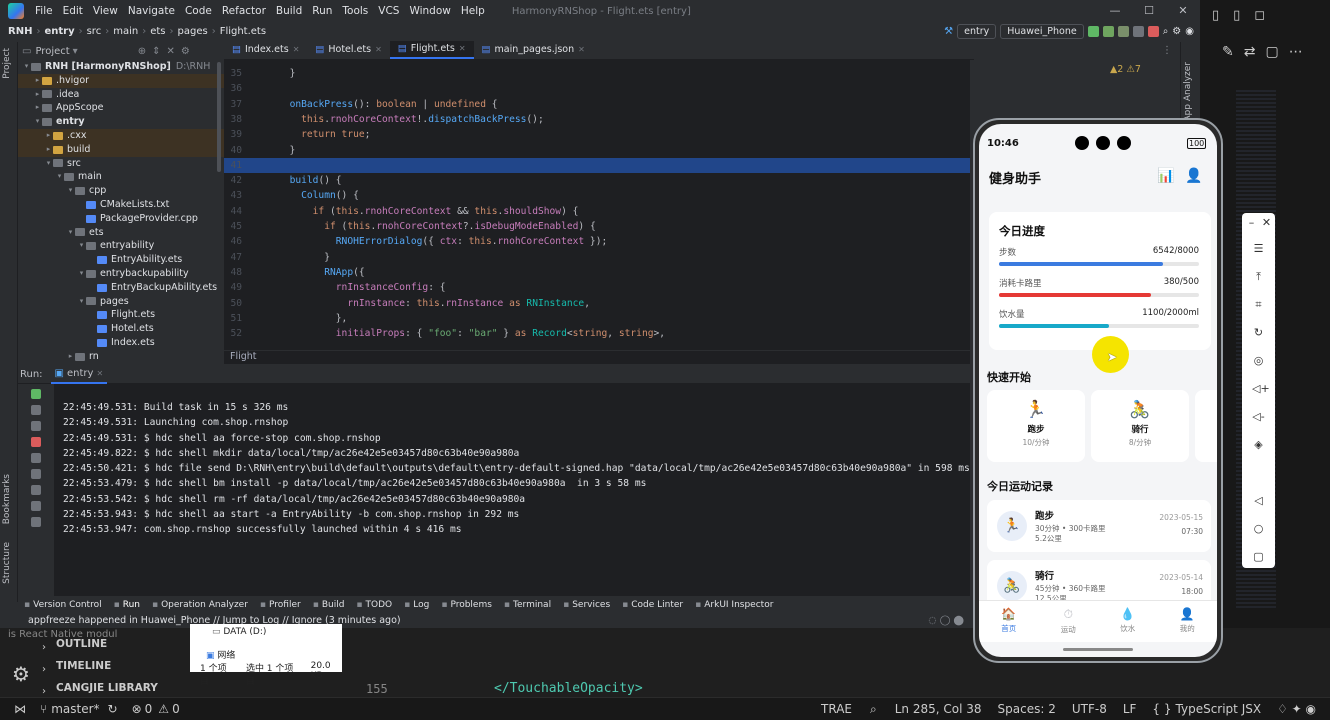 The height and width of the screenshot is (720, 1330). Describe the element at coordinates (121, 122) in the screenshot. I see `tree-item: ▾ entry` at that location.